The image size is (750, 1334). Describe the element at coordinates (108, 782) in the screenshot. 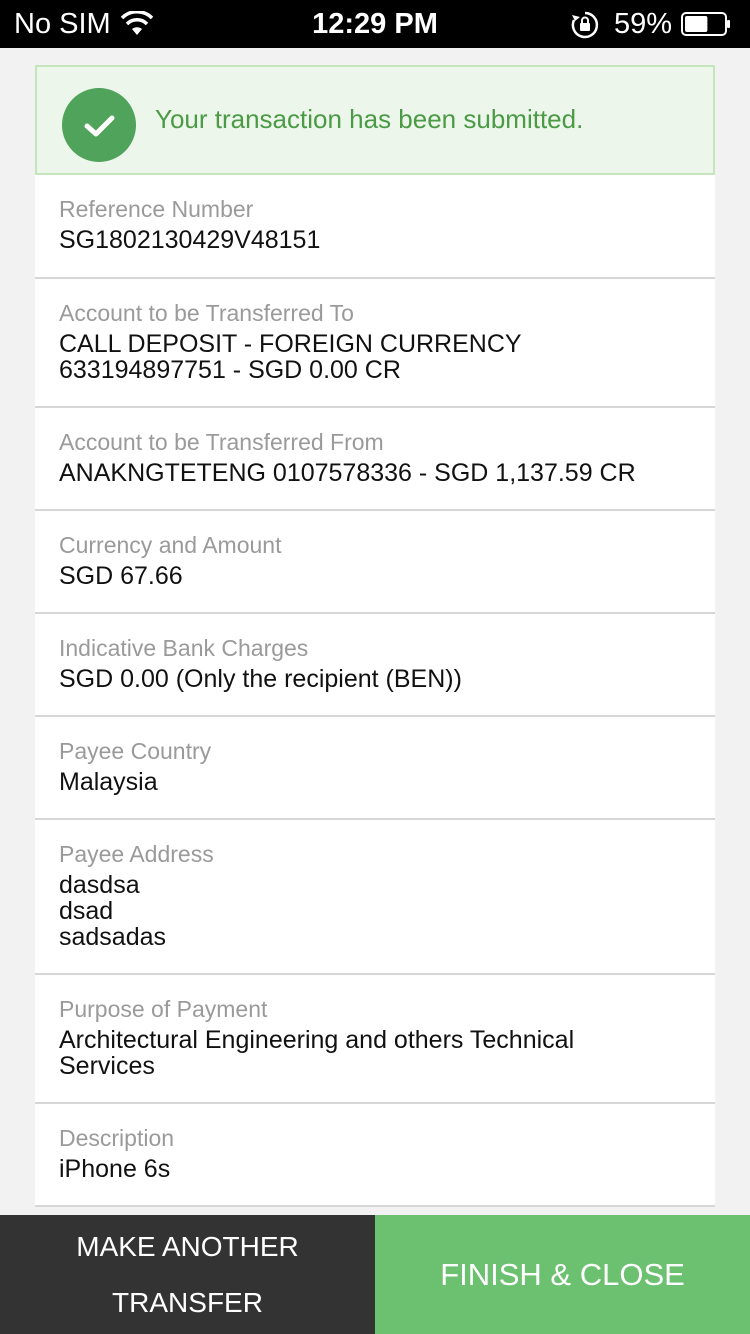

I see `field-value: Malaysia` at that location.